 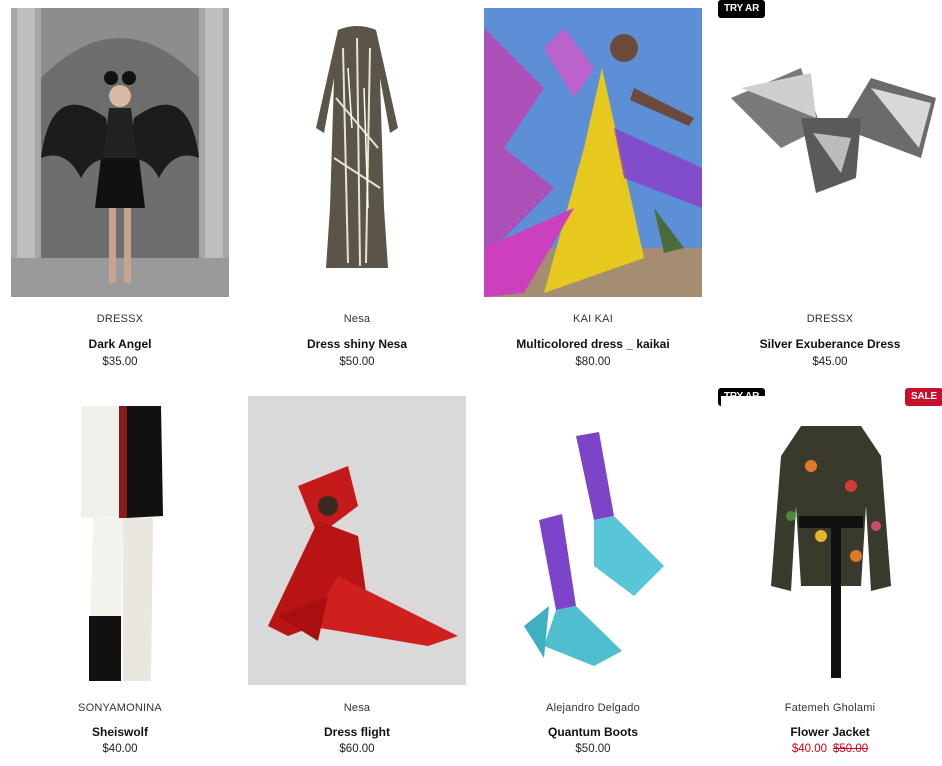 I want to click on sale-price: $40.00, so click(x=809, y=749).